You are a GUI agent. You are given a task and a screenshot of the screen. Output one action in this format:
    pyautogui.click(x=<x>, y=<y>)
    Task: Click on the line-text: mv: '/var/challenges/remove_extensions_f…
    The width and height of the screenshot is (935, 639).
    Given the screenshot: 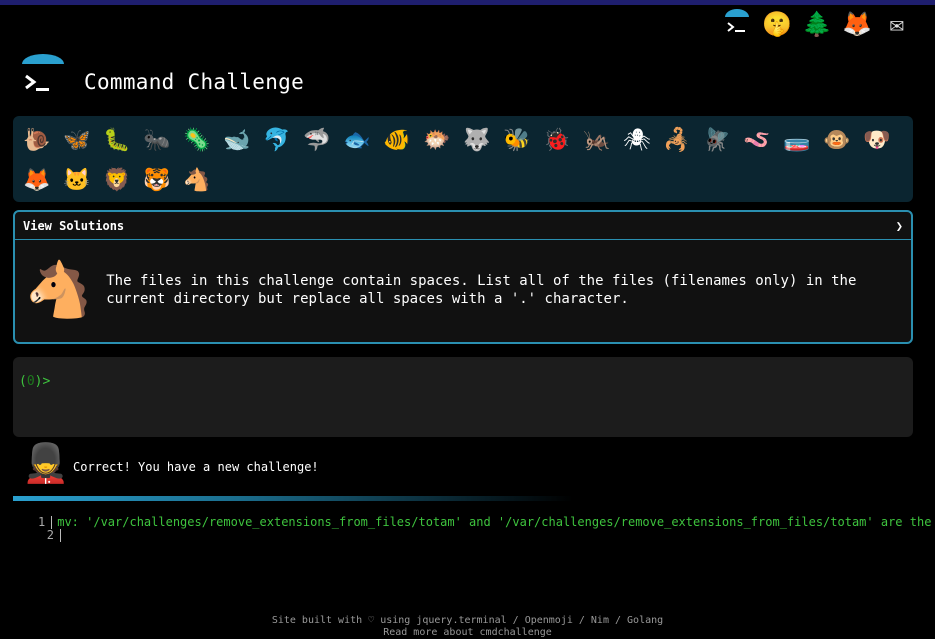 What is the action you would take?
    pyautogui.click(x=493, y=522)
    